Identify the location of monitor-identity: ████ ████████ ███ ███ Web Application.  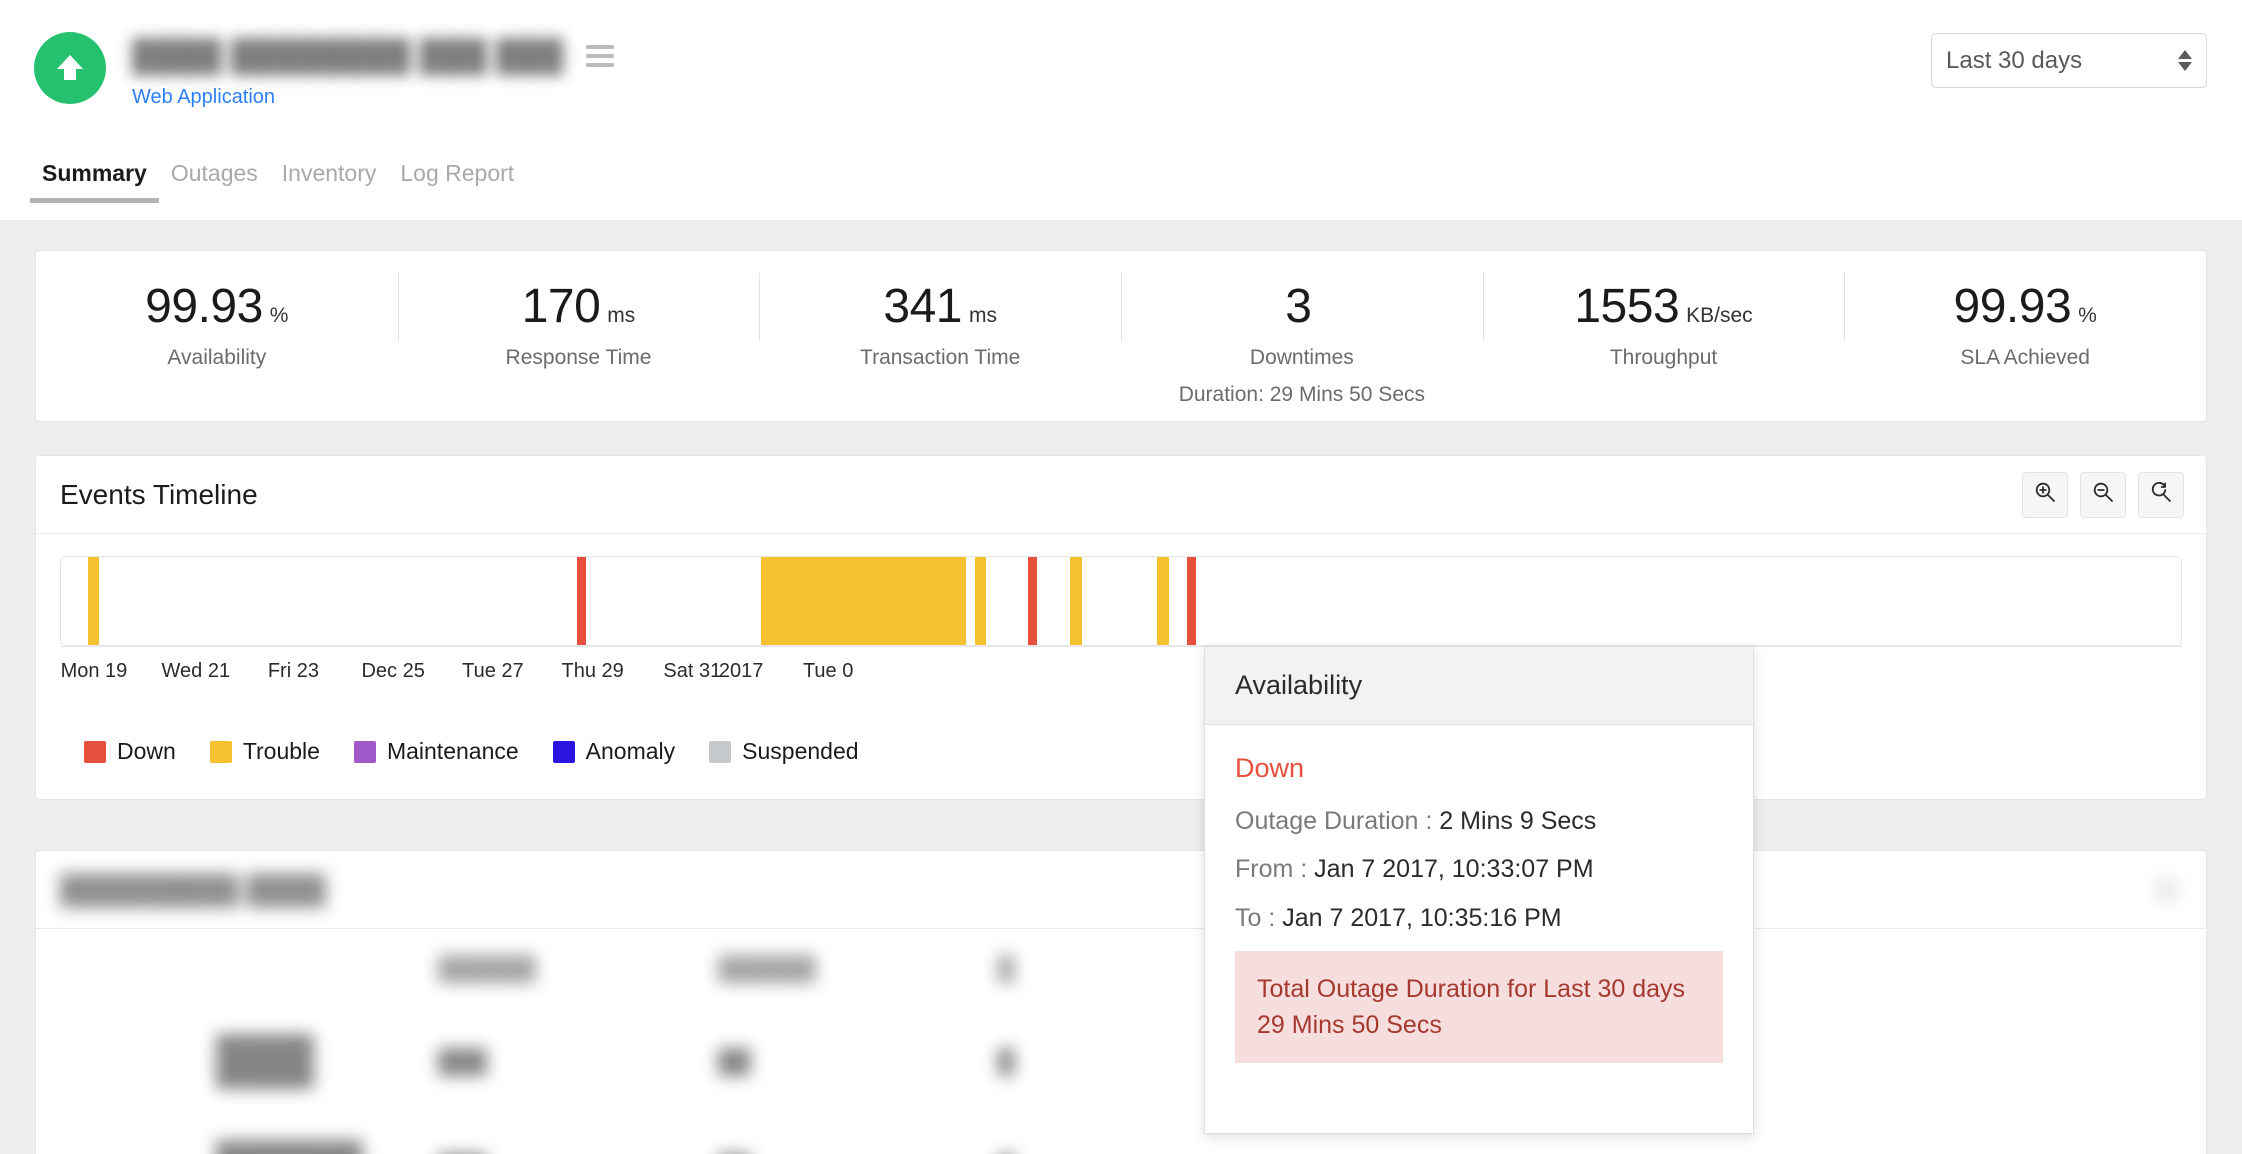
(324, 70).